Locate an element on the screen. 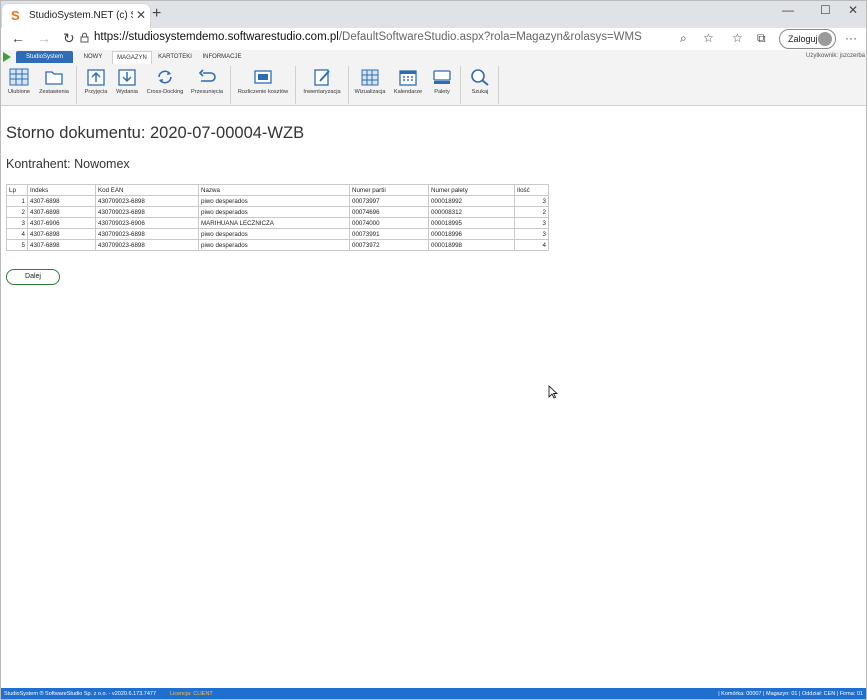 Image resolution: width=867 pixels, height=700 pixels. close-tab-icon: ✕ is located at coordinates (141, 15).